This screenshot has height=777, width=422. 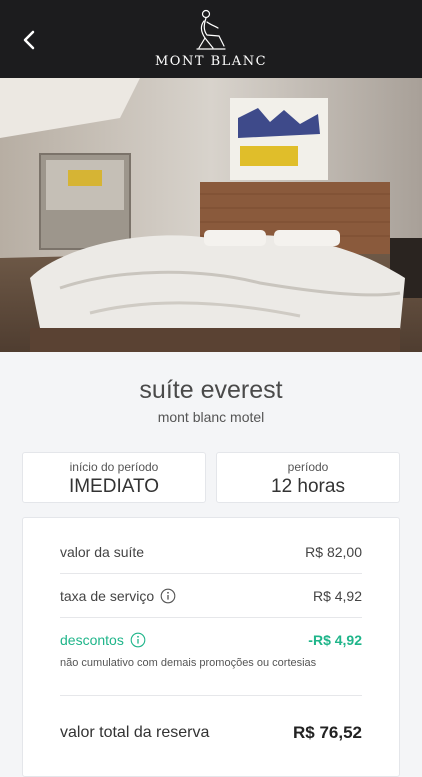 What do you see at coordinates (211, 417) in the screenshot?
I see `motel-name: mont blanc motel` at bounding box center [211, 417].